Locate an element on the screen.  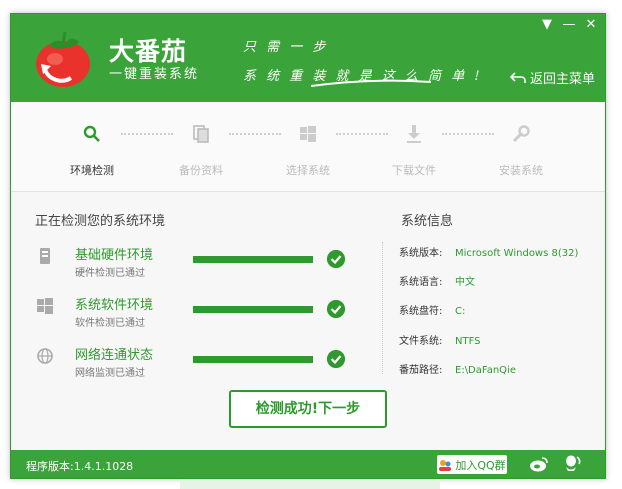
next-step-button: 检测成功!下一步 is located at coordinates (308, 409).